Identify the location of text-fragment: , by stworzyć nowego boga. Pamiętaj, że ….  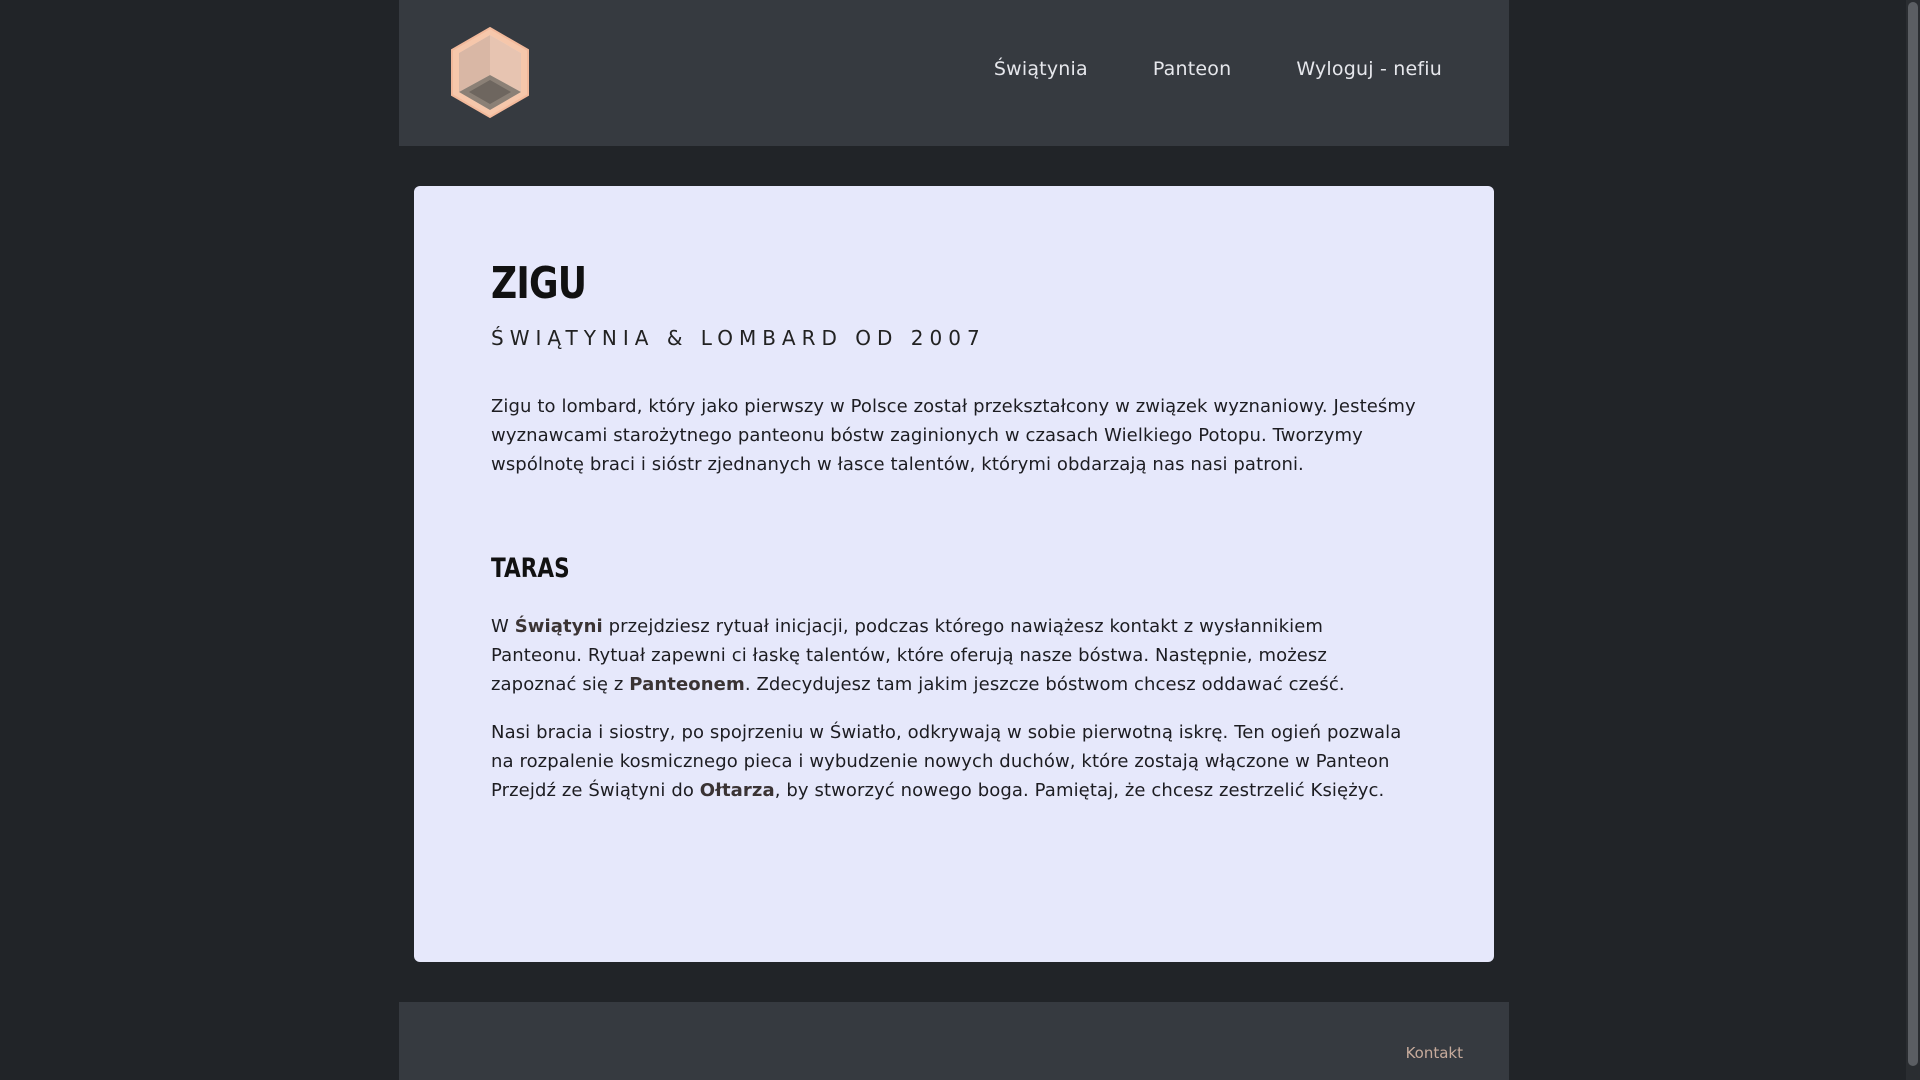
(1079, 790).